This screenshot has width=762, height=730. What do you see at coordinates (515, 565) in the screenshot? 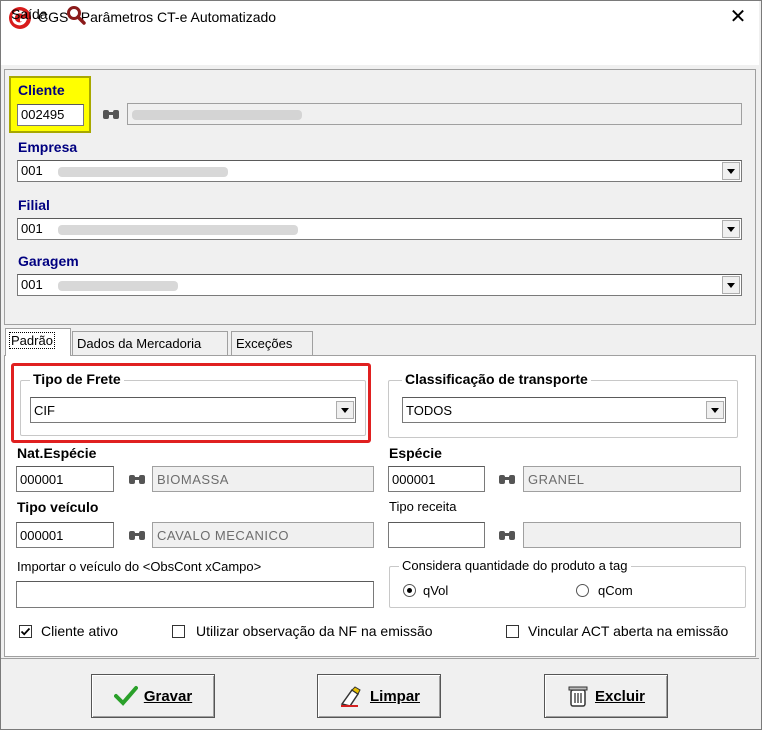
I see `considera-label: Considera quantidade do produto a tag` at bounding box center [515, 565].